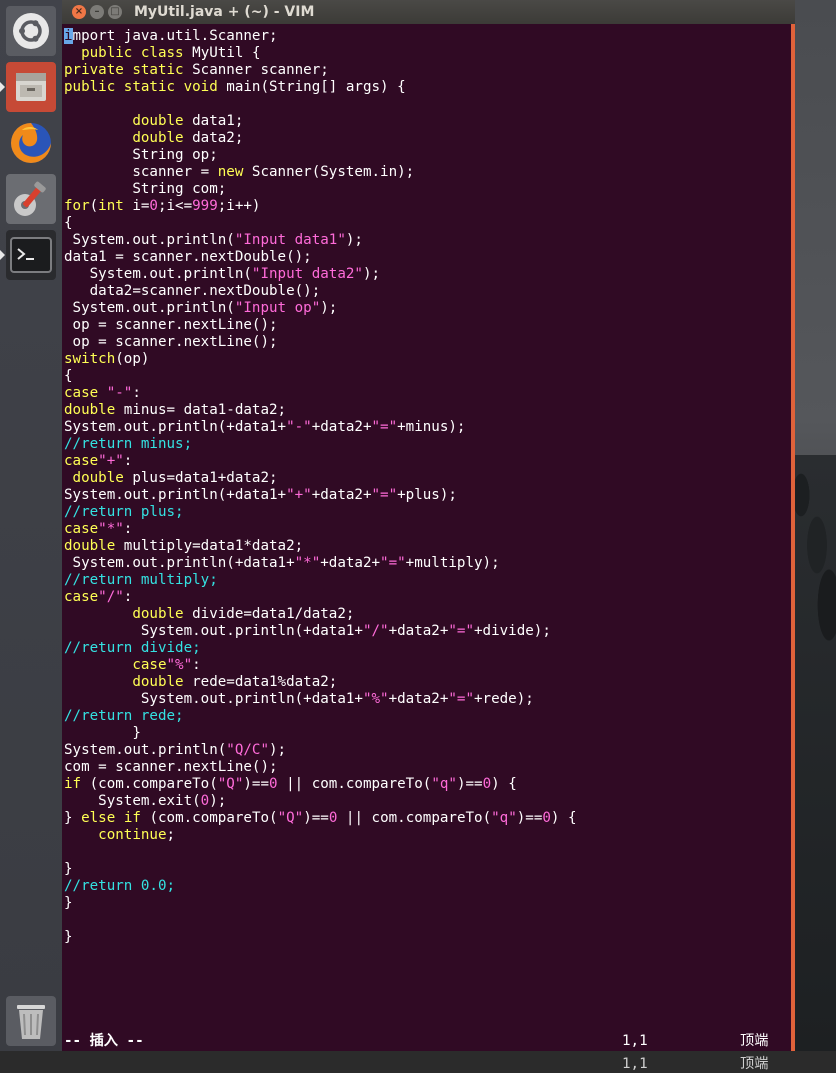 This screenshot has width=836, height=1073. Describe the element at coordinates (307, 274) in the screenshot. I see `code-token: "Input data2"` at that location.